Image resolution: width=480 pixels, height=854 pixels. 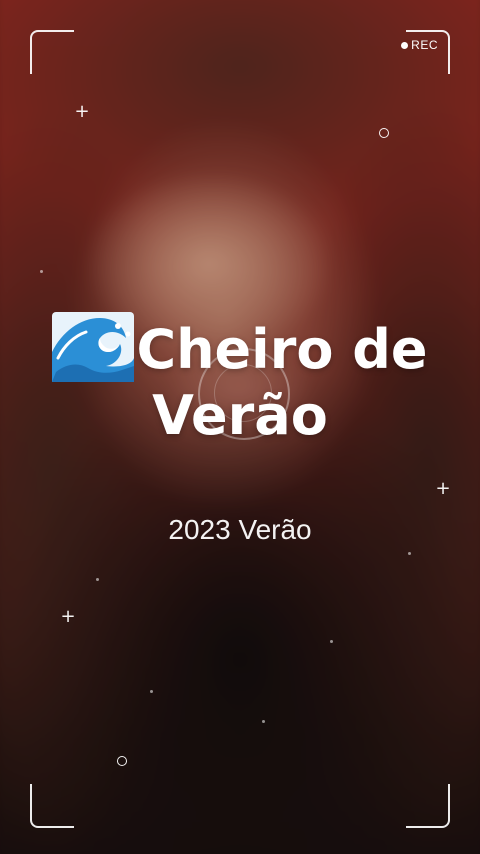 I want to click on title-line-1: Cheiro de, so click(x=240, y=347).